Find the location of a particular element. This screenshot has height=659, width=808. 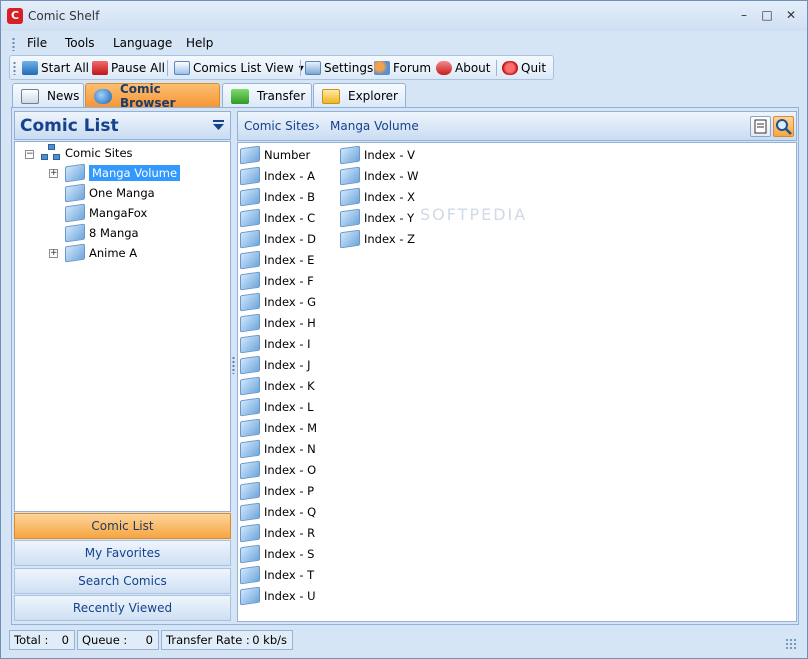

menu-file: File is located at coordinates (37, 43).